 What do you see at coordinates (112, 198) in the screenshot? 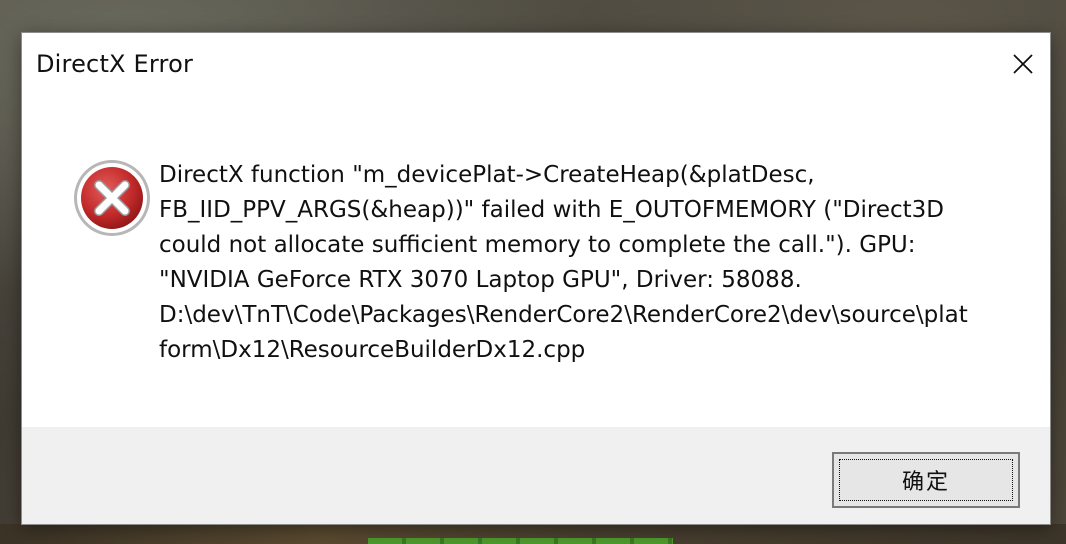
I see `error-icon` at bounding box center [112, 198].